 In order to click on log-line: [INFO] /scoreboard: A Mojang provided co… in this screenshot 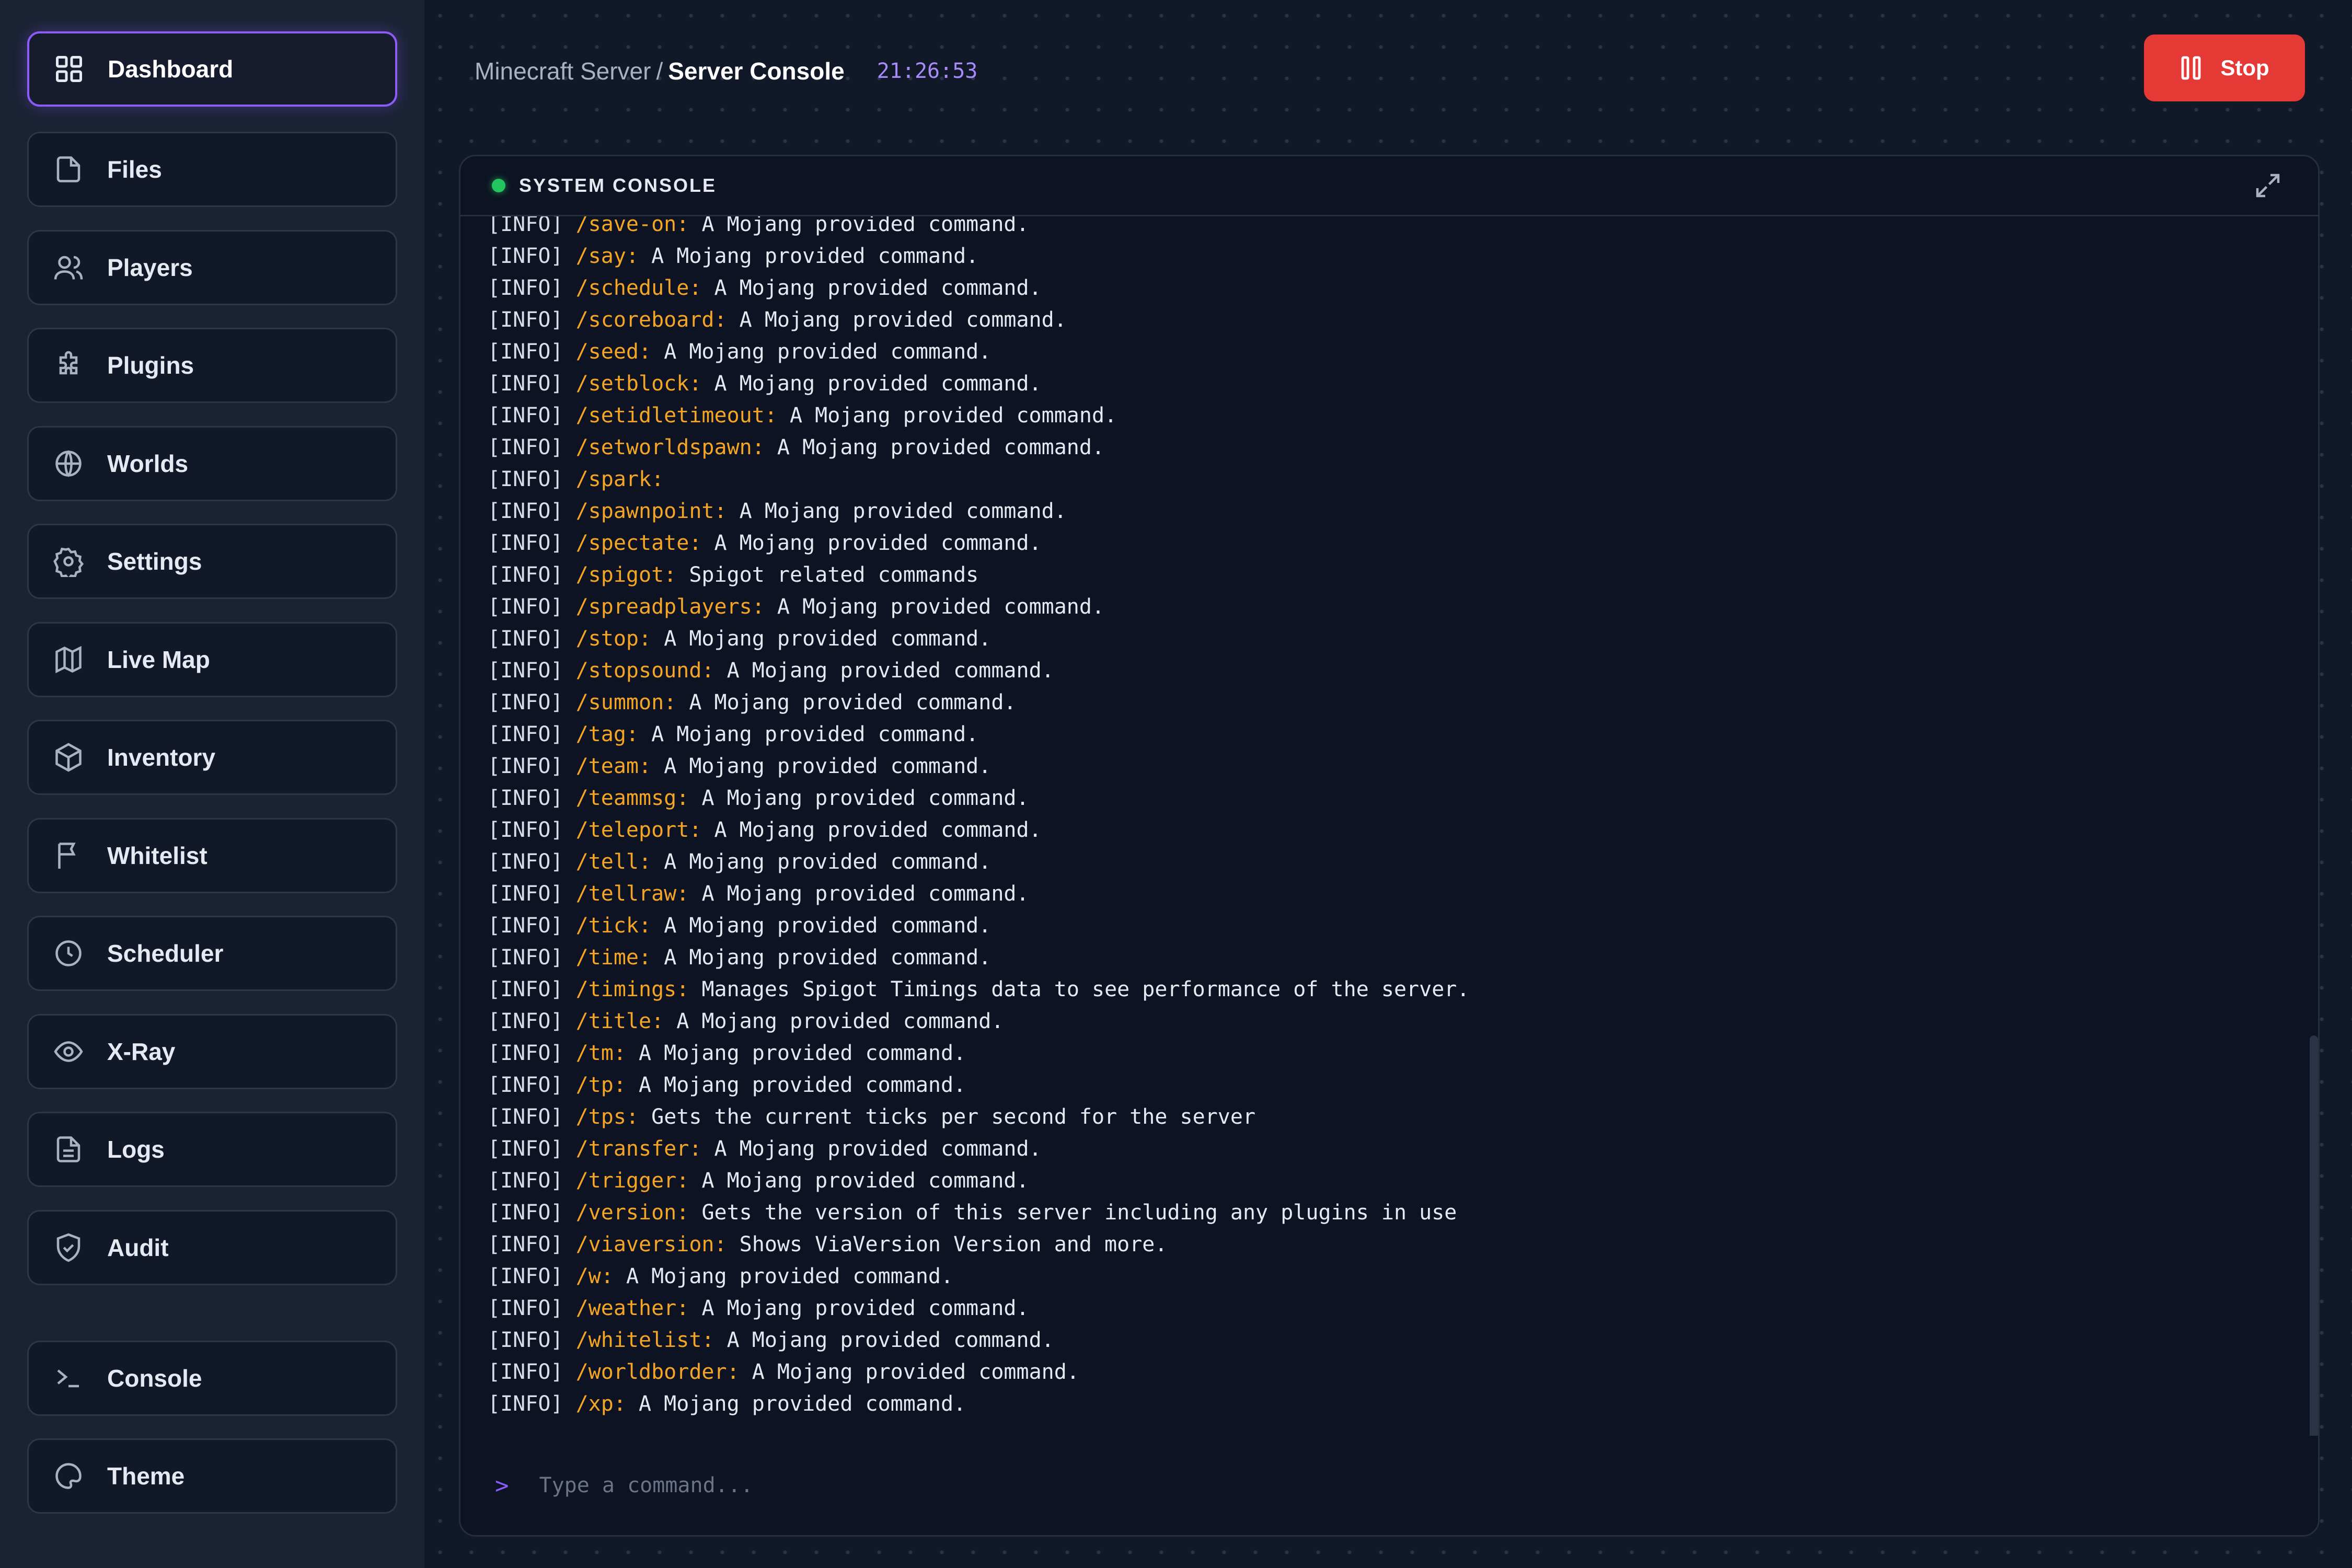, I will do `click(978, 320)`.